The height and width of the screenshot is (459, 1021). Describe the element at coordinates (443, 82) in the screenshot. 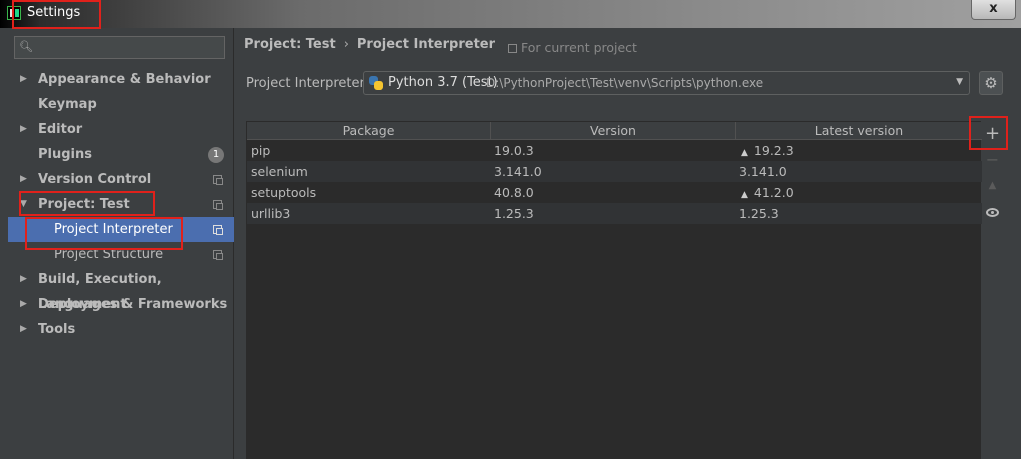

I see `interpreter-name: Python 3.7 (Test)` at that location.